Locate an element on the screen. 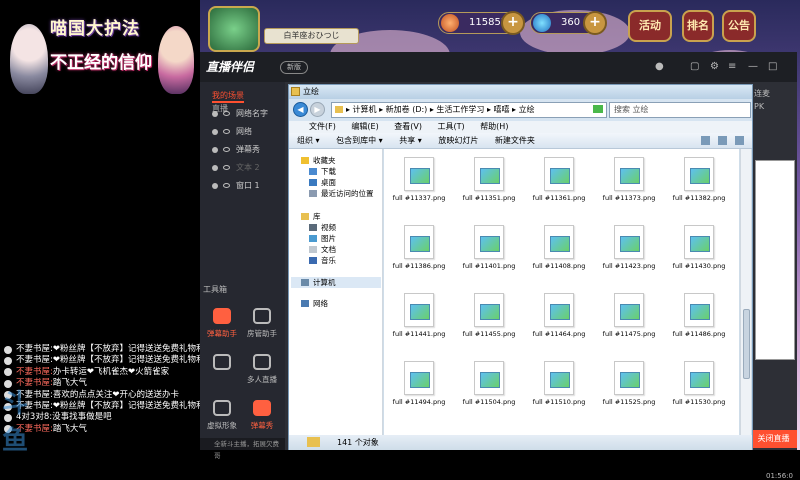  file-item: full #11337.png is located at coordinates (419, 181).